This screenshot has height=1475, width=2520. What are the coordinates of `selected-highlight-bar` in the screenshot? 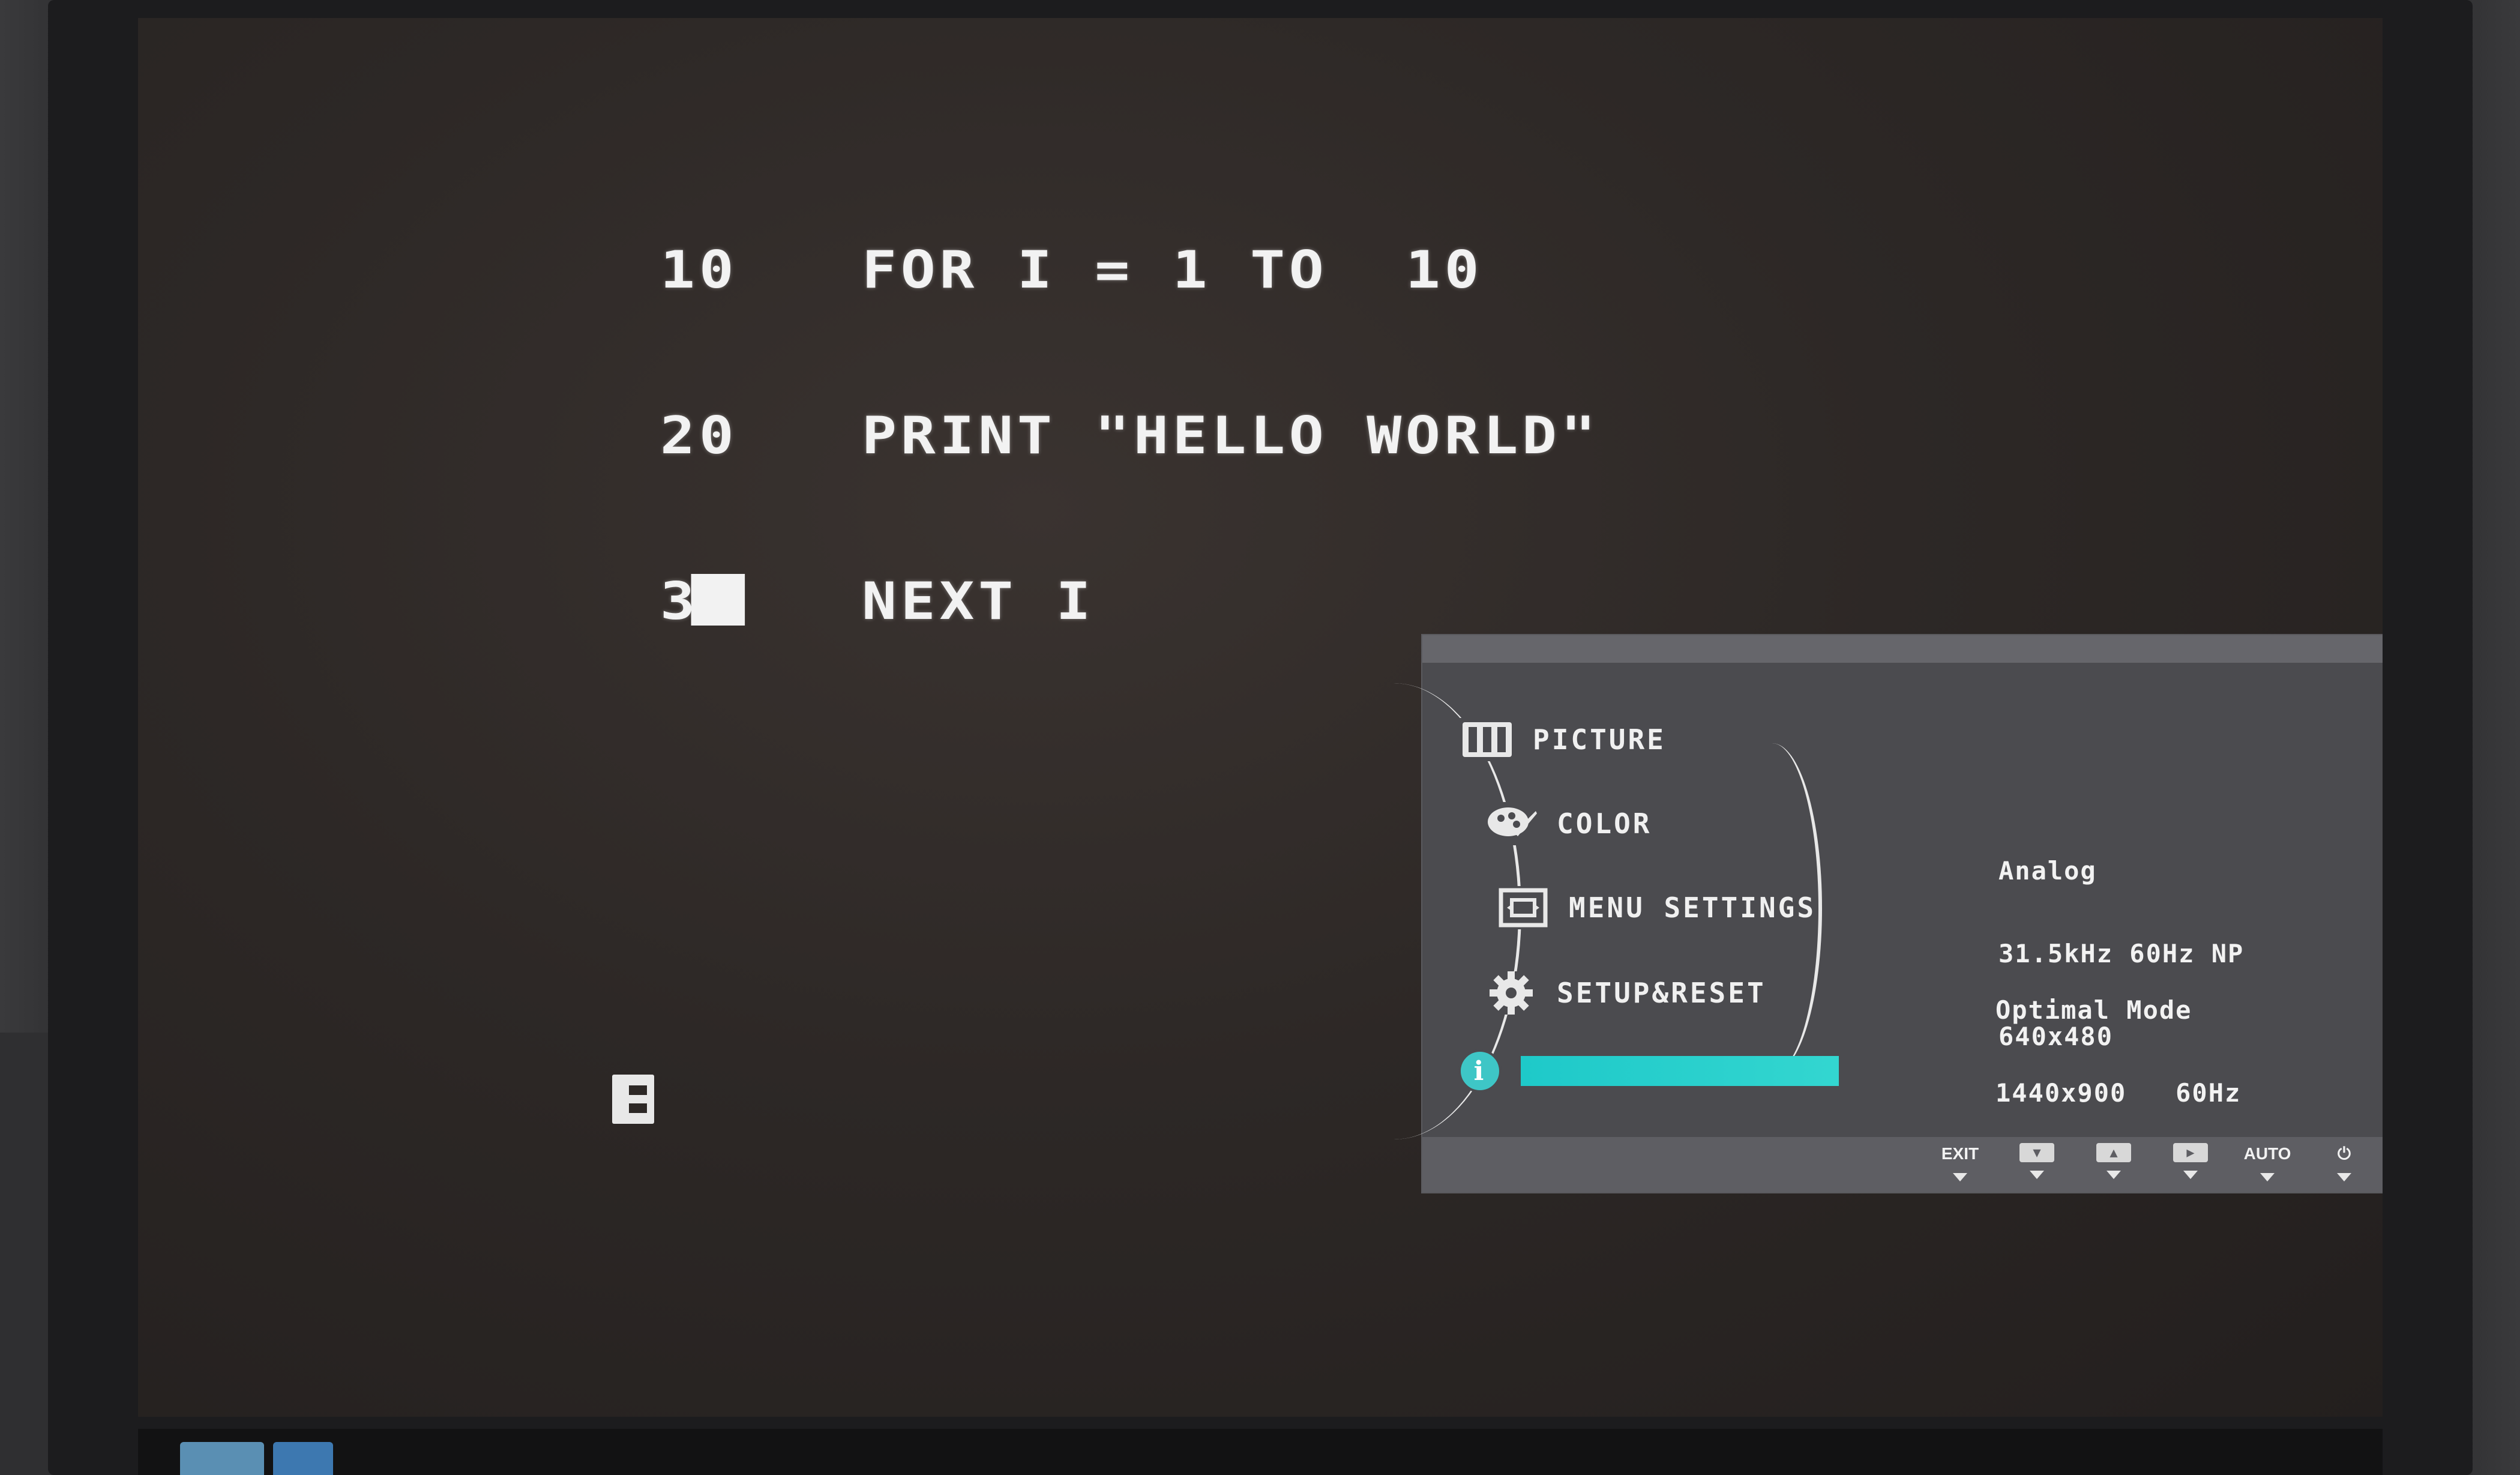 It's located at (1680, 1071).